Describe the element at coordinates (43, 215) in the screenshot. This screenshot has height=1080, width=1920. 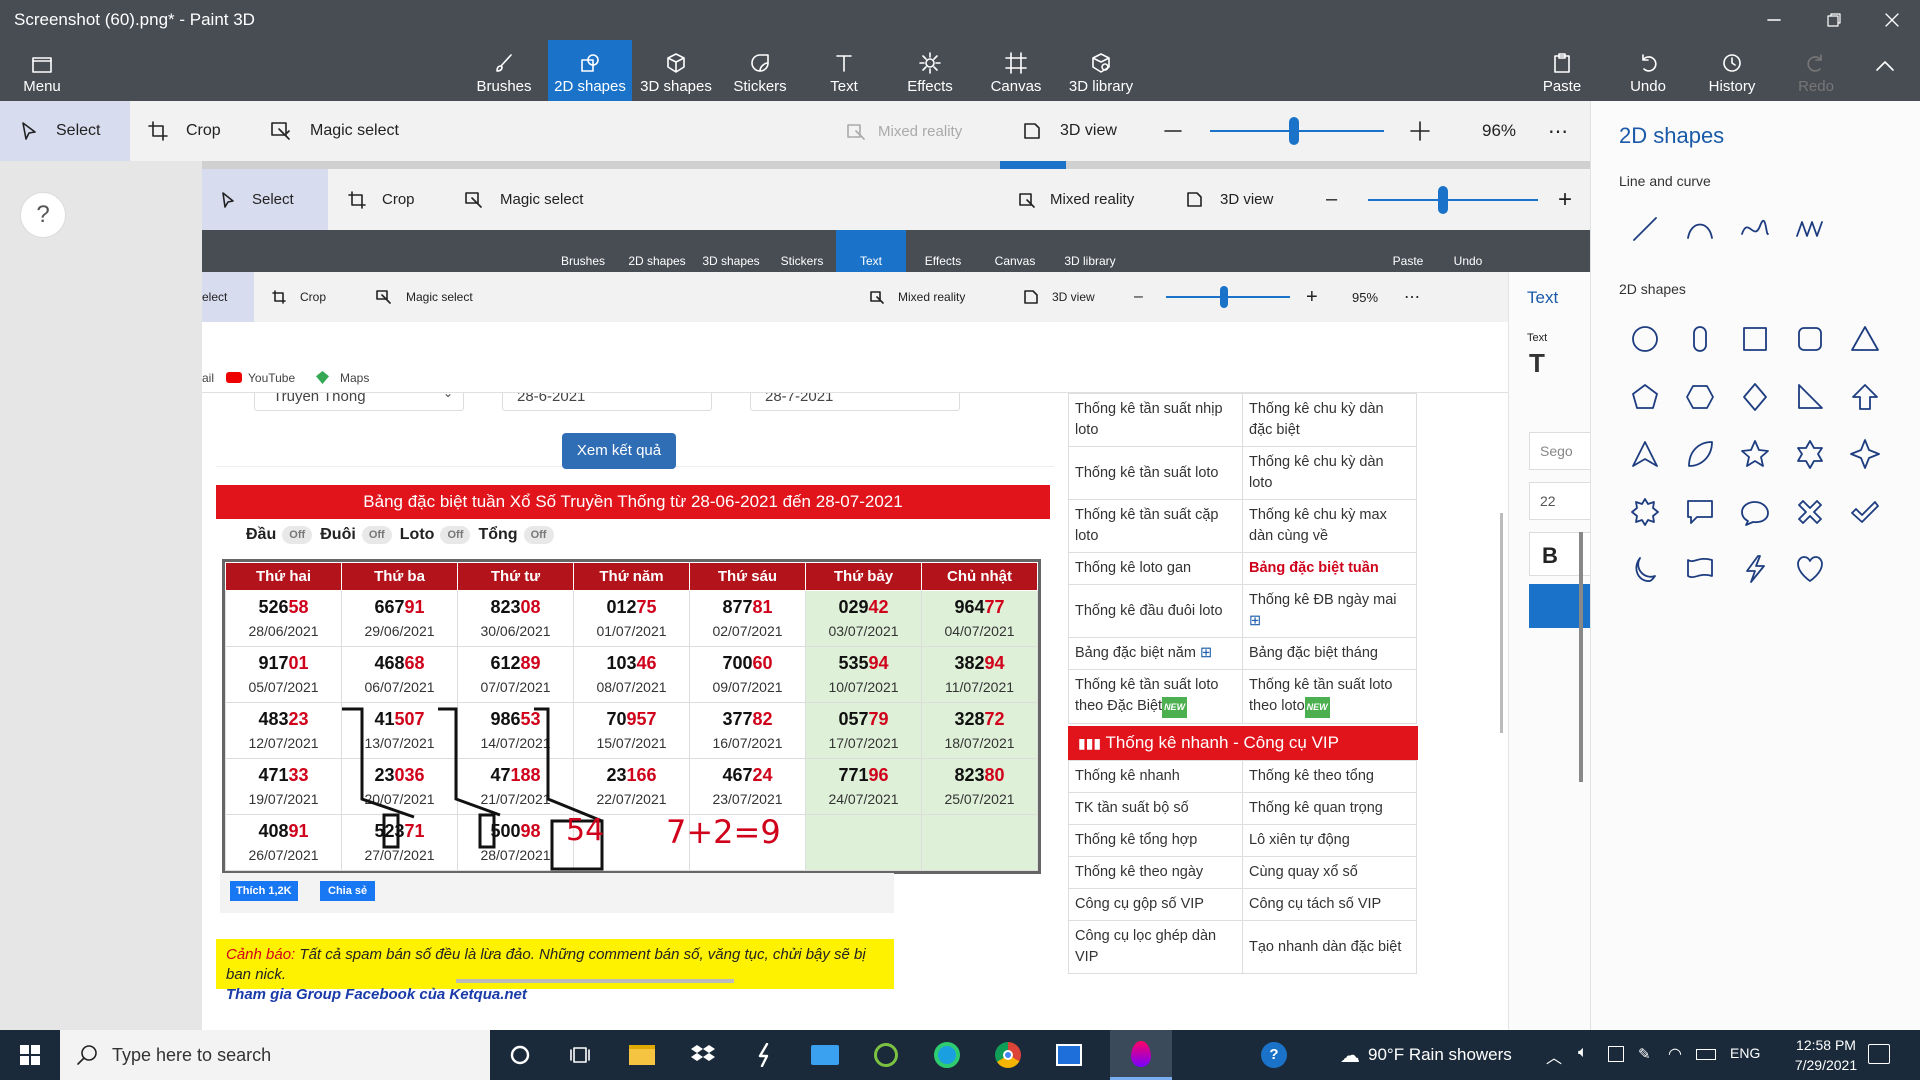
I see `help-button: ?` at that location.